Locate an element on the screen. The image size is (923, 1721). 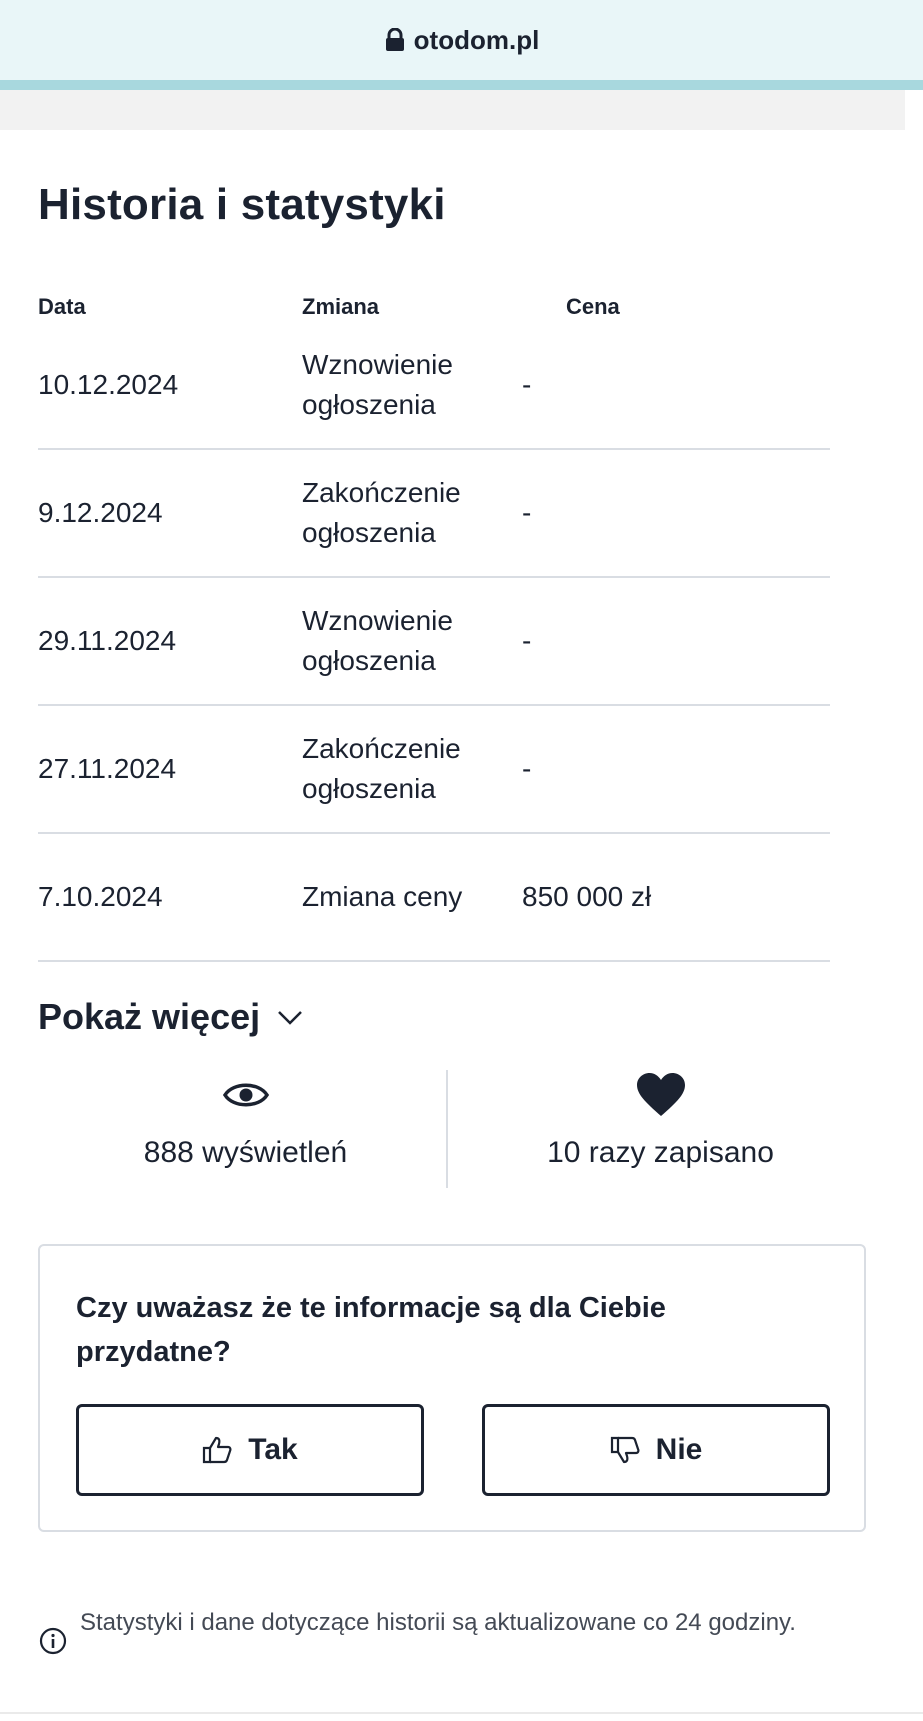
feedback-no-button: Nie is located at coordinates (656, 1450).